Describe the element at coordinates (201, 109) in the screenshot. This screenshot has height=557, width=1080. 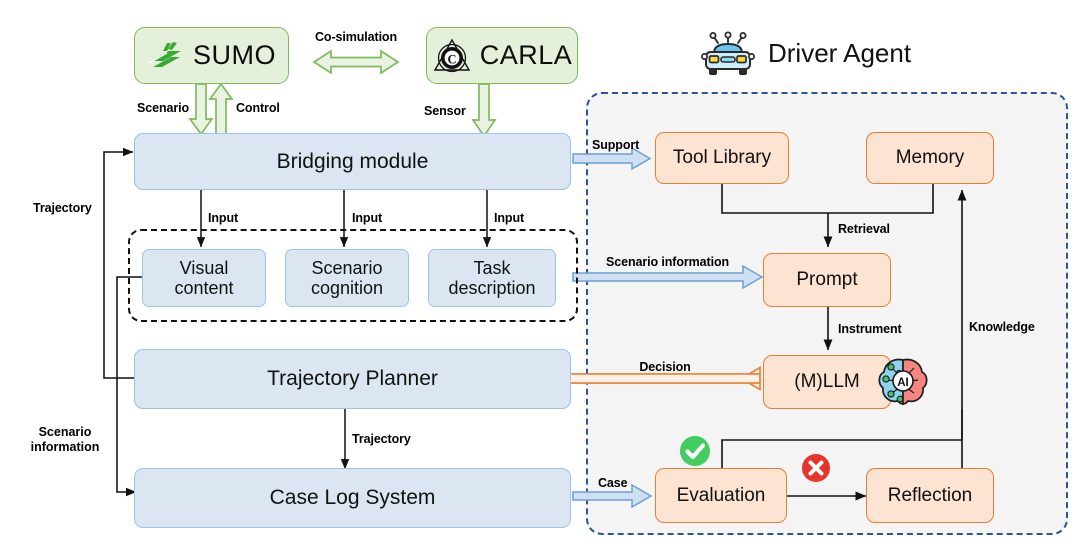
I see `scenario-arrow` at that location.